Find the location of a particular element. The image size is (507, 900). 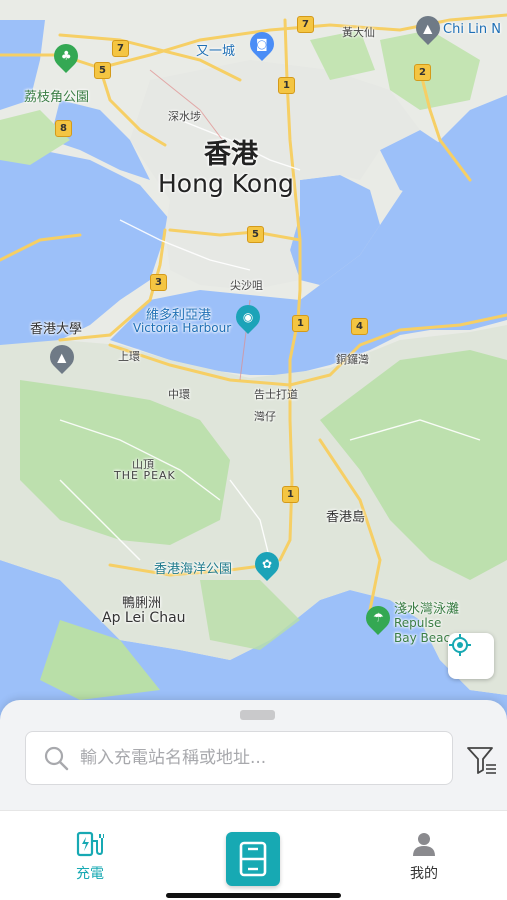

map-label-tsim-sha-tsui: 尖沙咀 is located at coordinates (246, 285).